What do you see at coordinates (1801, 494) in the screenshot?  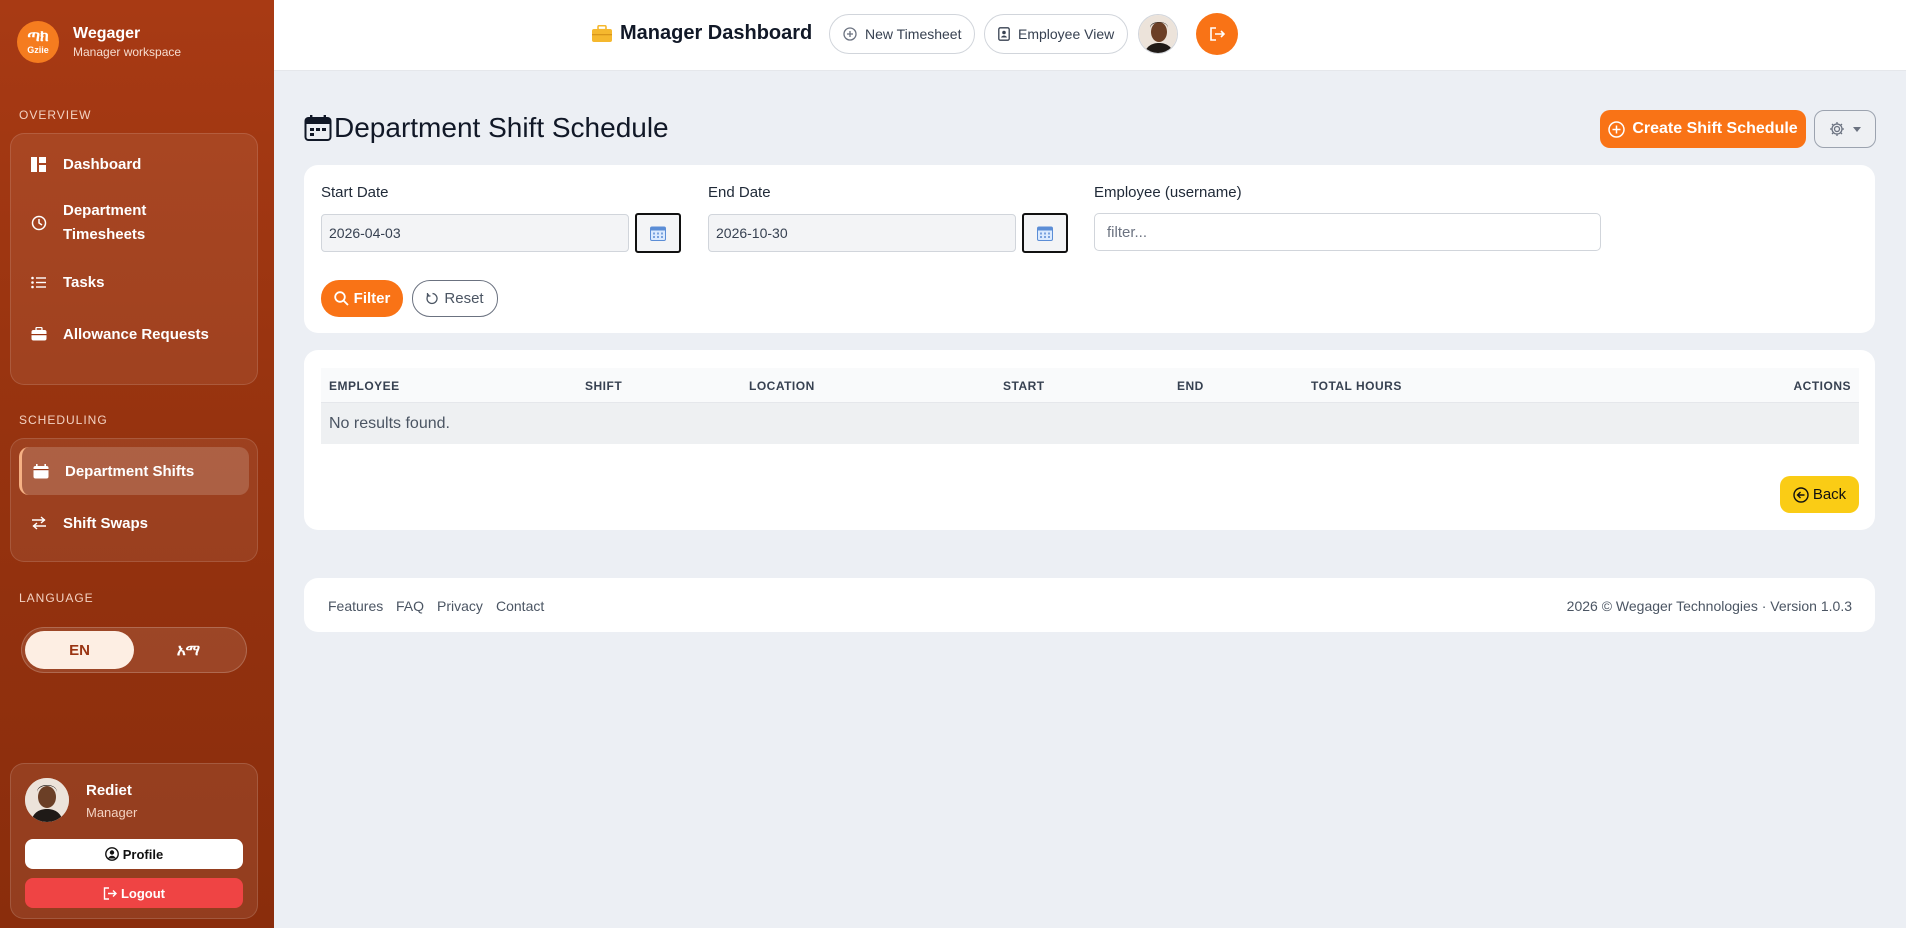 I see `arrow-left-circle-icon` at bounding box center [1801, 494].